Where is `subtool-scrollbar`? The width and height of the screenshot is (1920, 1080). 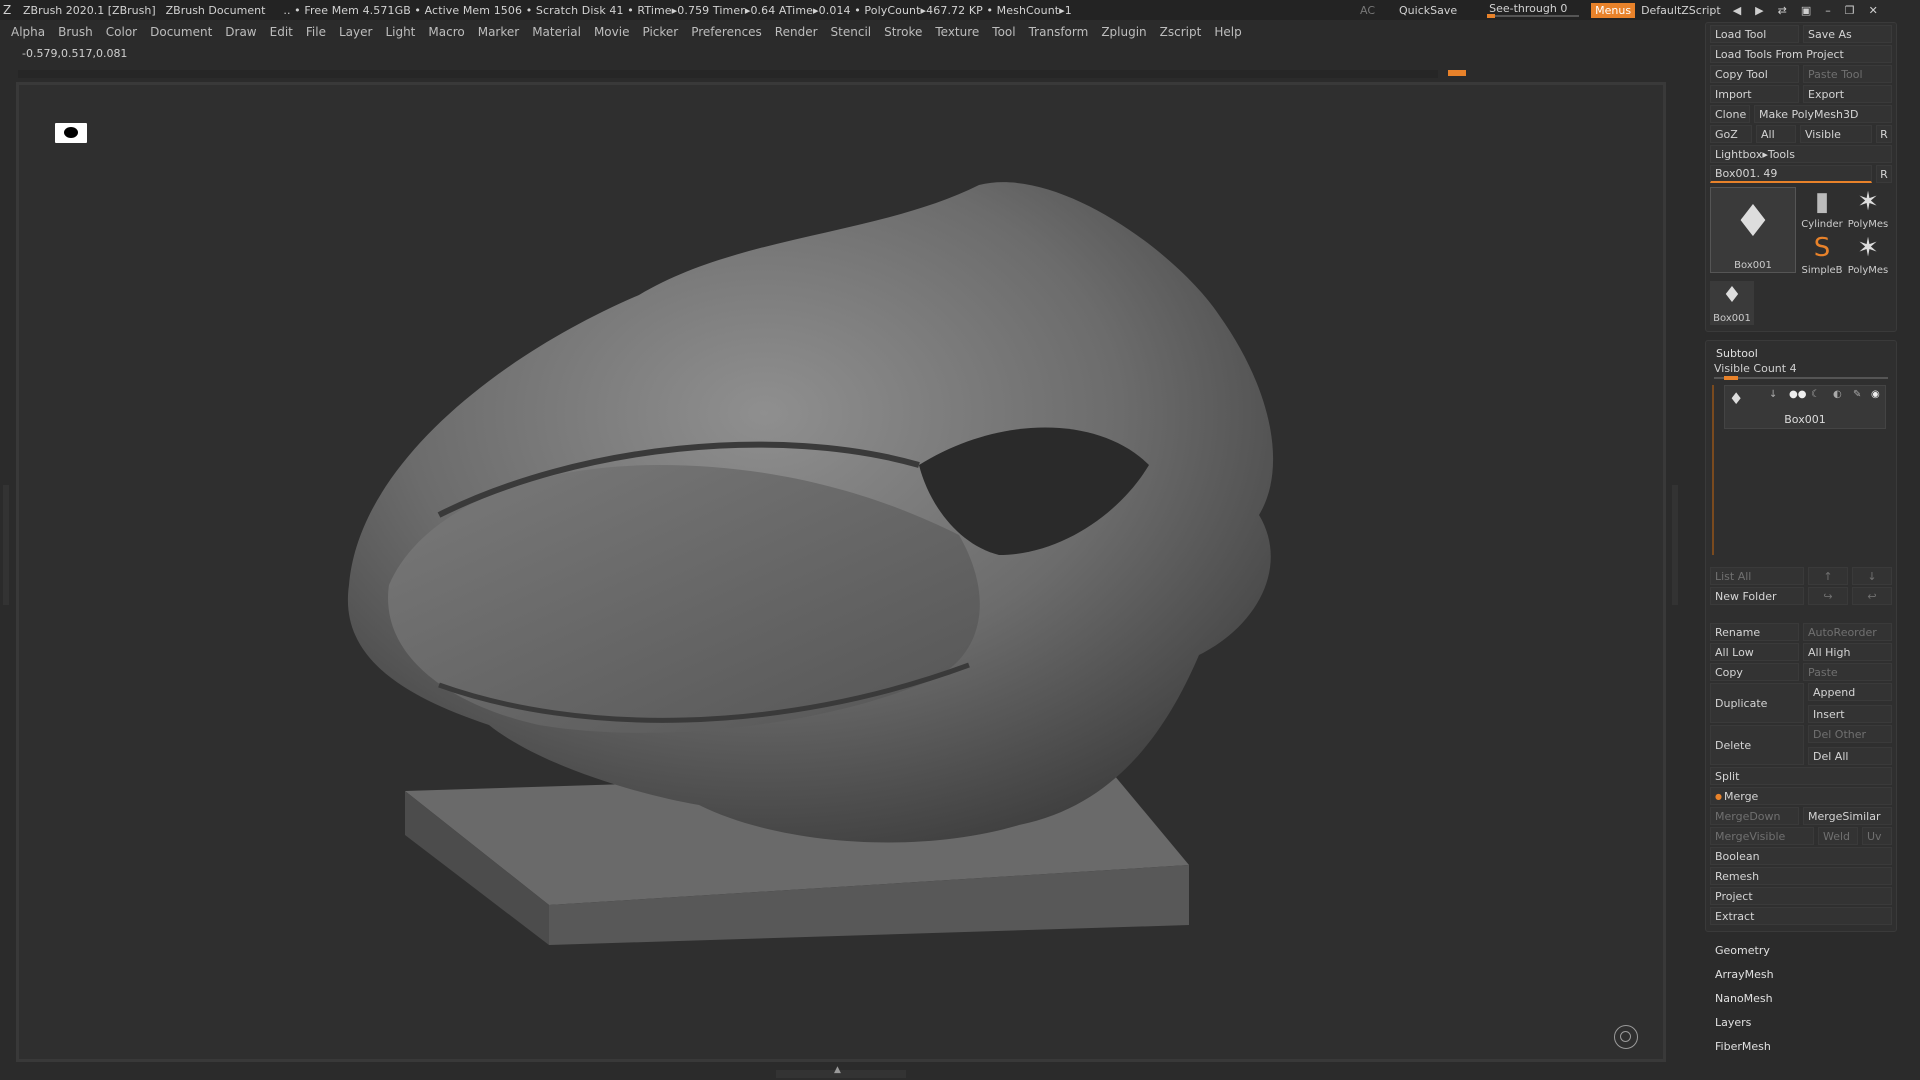 subtool-scrollbar is located at coordinates (1713, 470).